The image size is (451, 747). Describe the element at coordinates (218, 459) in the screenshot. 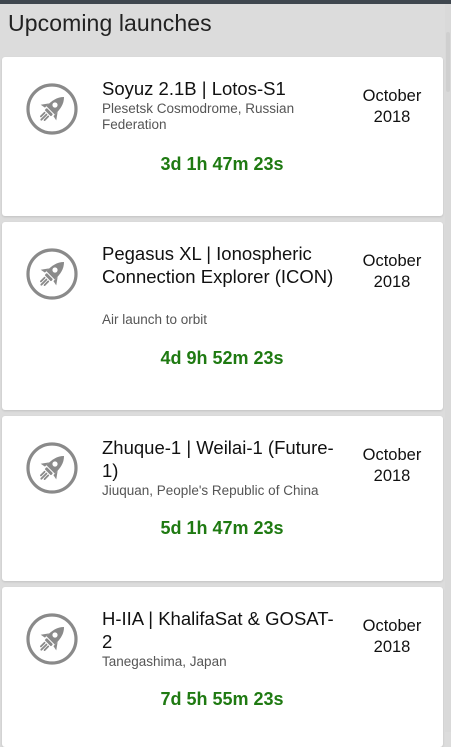

I see `launch-title: Zhuque-1 | Weilai-1 (Future-1)` at that location.